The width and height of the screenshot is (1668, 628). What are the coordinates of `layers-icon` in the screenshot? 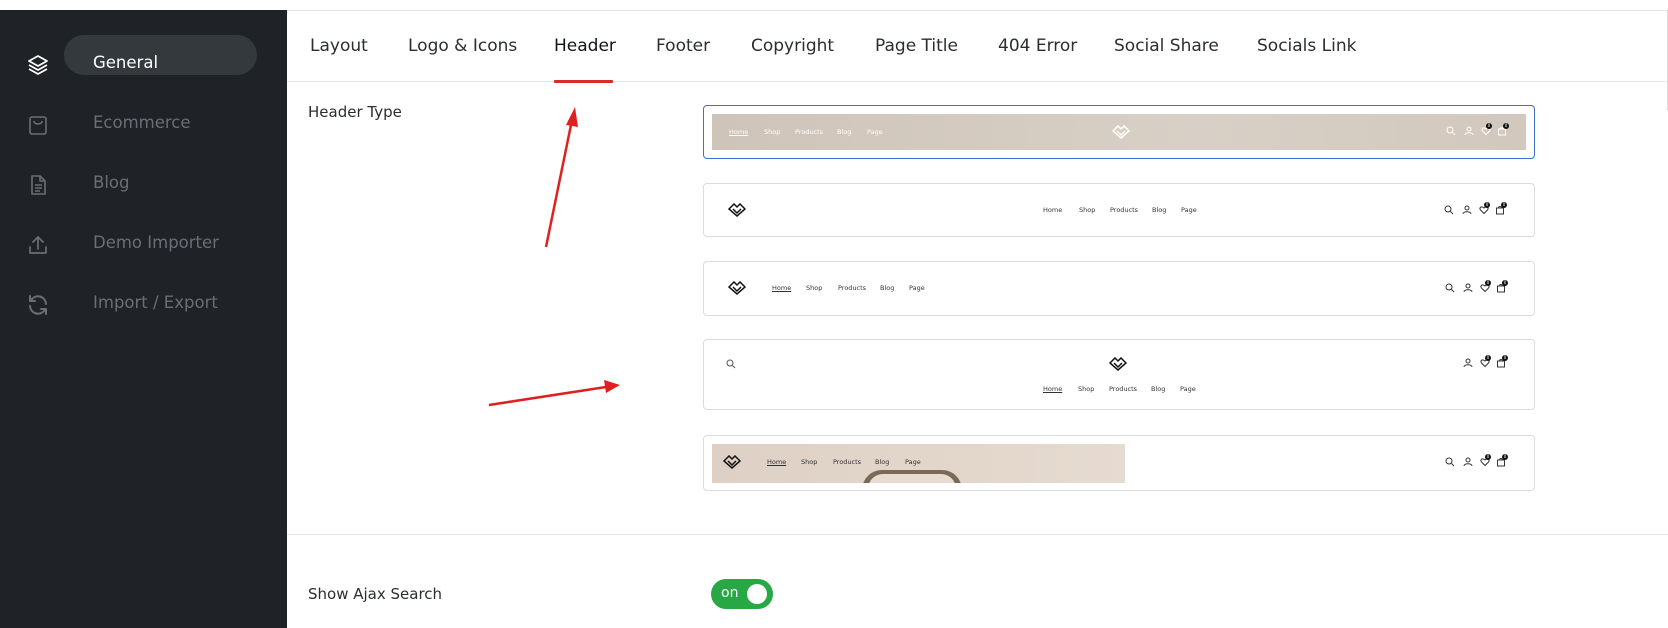 It's located at (38, 65).